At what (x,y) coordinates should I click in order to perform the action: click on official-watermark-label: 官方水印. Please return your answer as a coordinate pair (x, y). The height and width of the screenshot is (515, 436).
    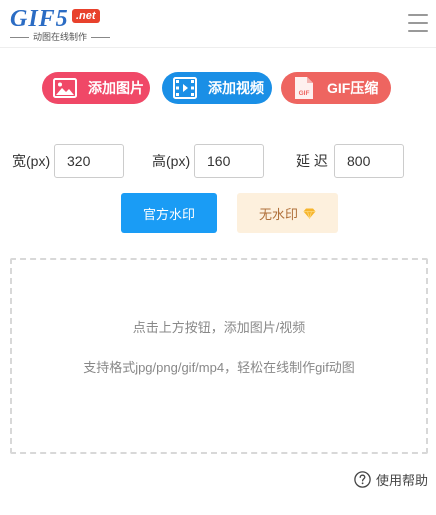
    Looking at the image, I should click on (168, 214).